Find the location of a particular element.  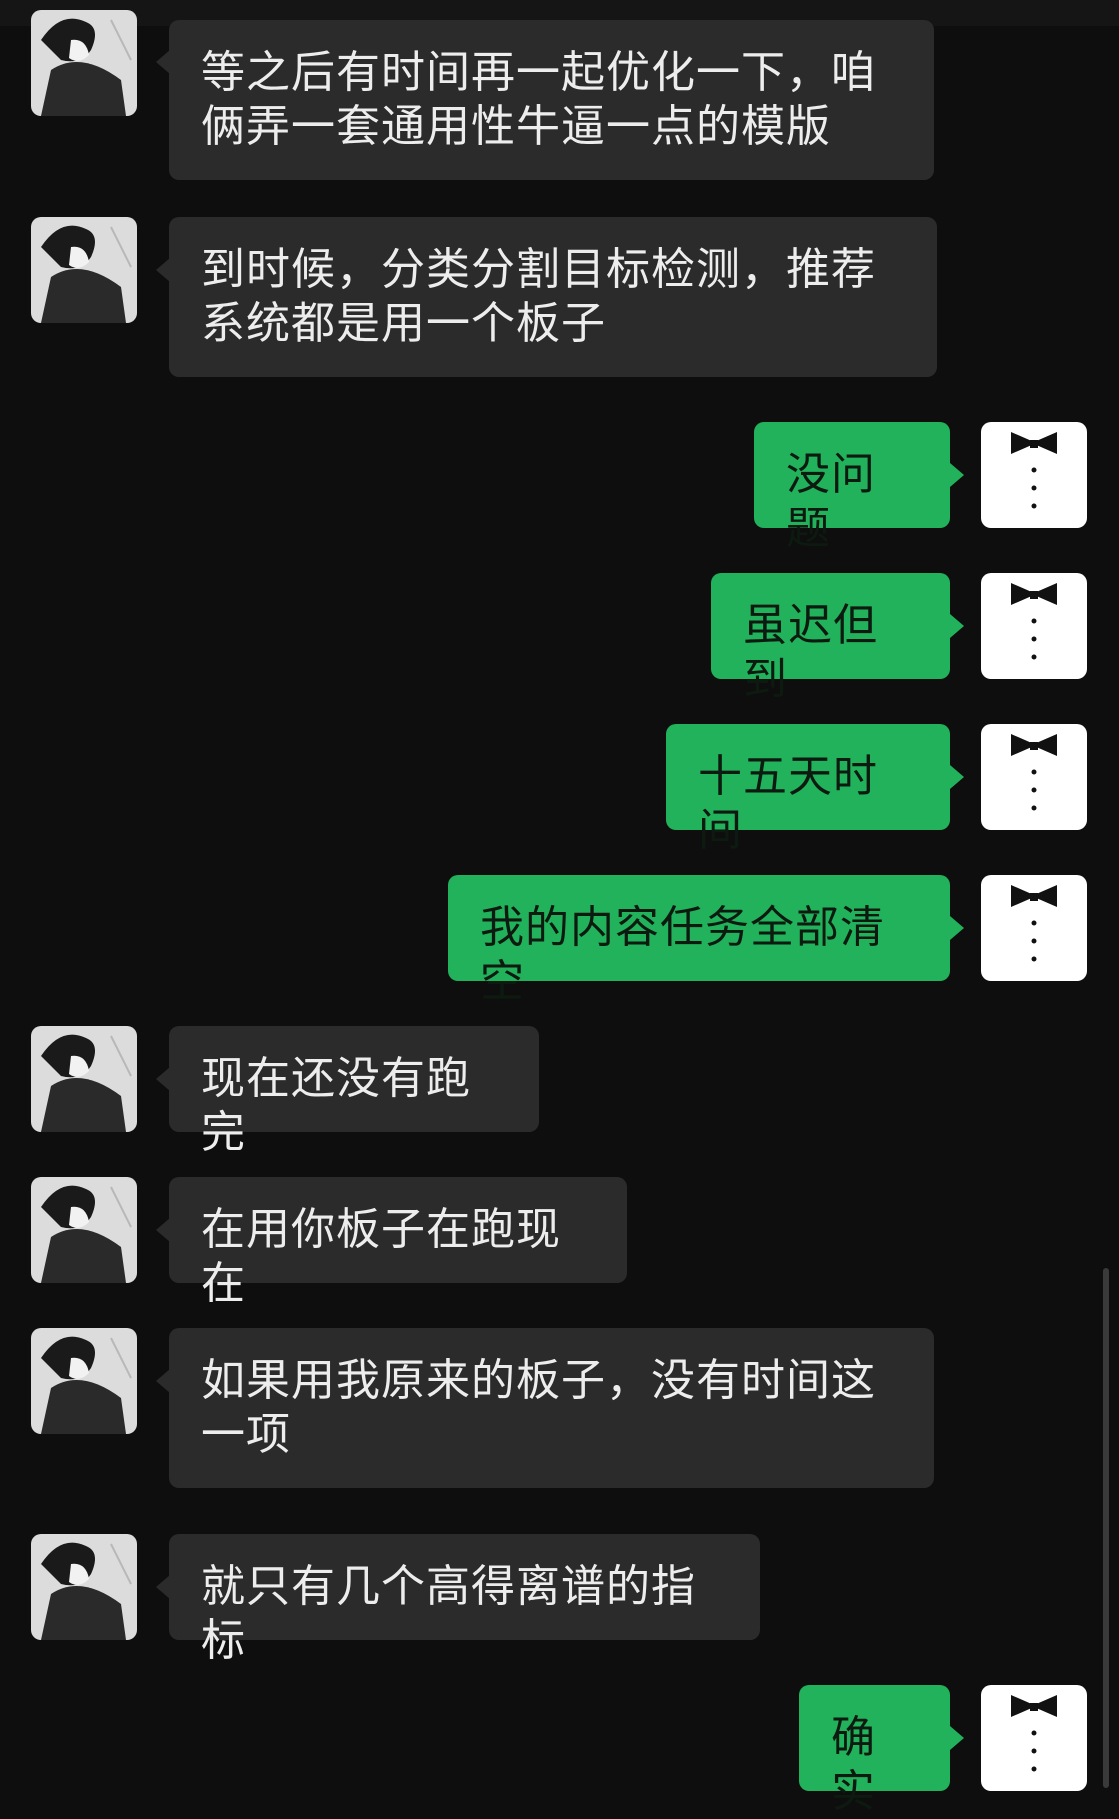

scrollbar is located at coordinates (1106, 1528).